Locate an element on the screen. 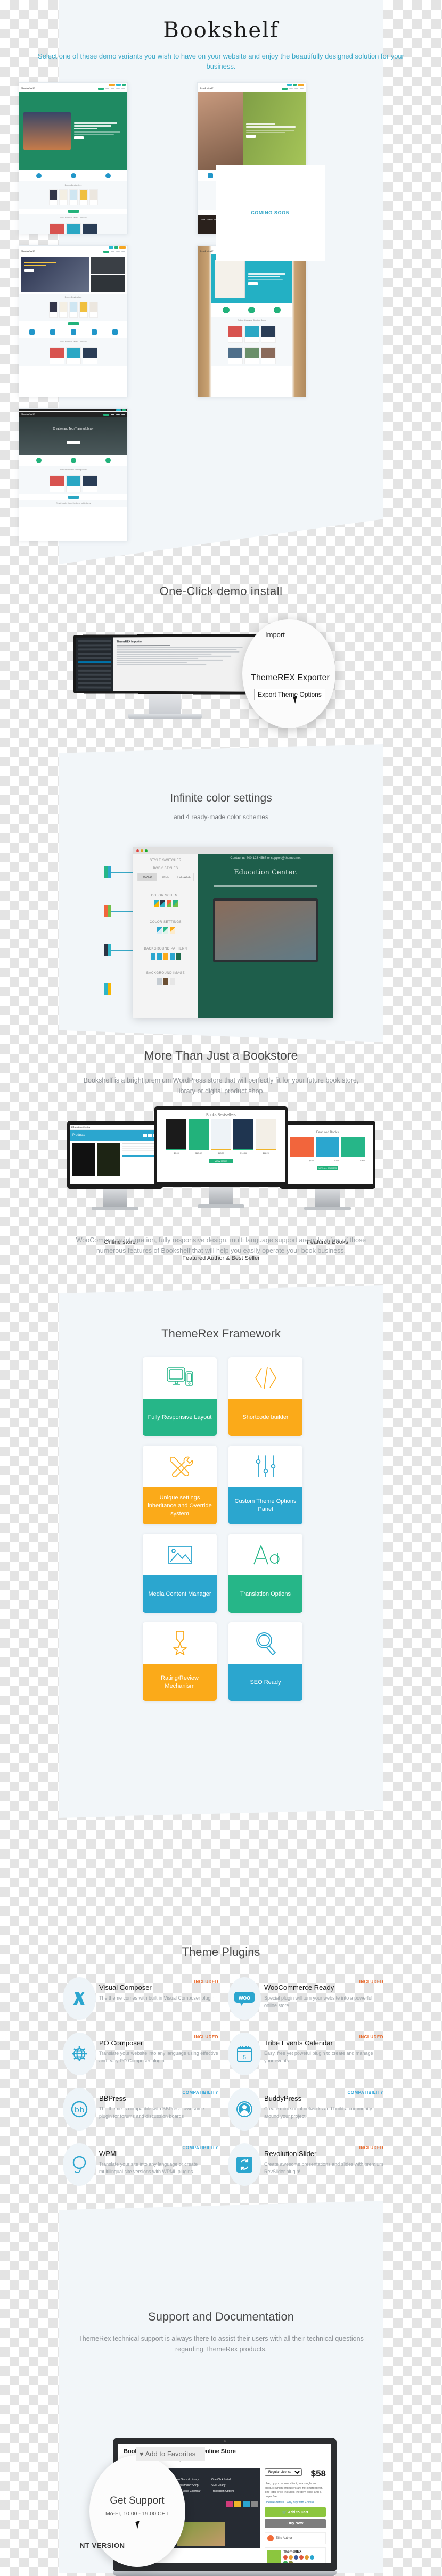 The width and height of the screenshot is (442, 2576). plugin-name: Visual Composer is located at coordinates (125, 1988).